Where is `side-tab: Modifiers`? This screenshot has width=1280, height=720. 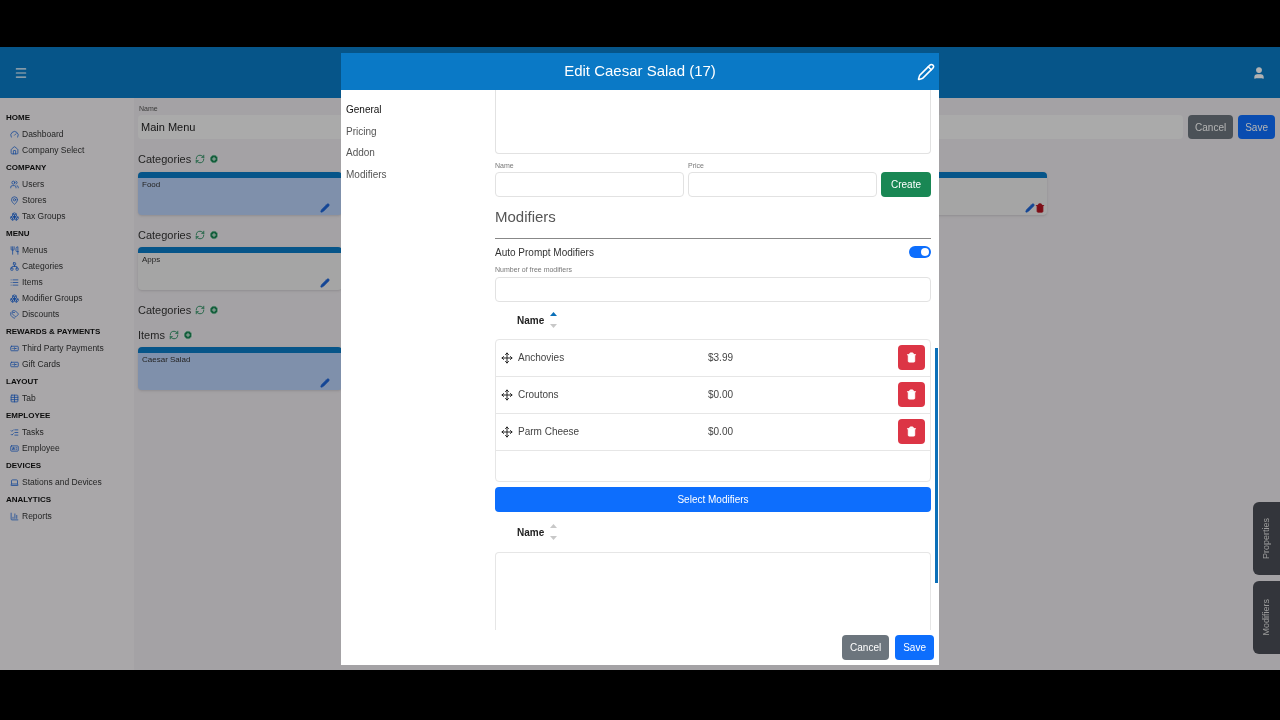 side-tab: Modifiers is located at coordinates (1266, 617).